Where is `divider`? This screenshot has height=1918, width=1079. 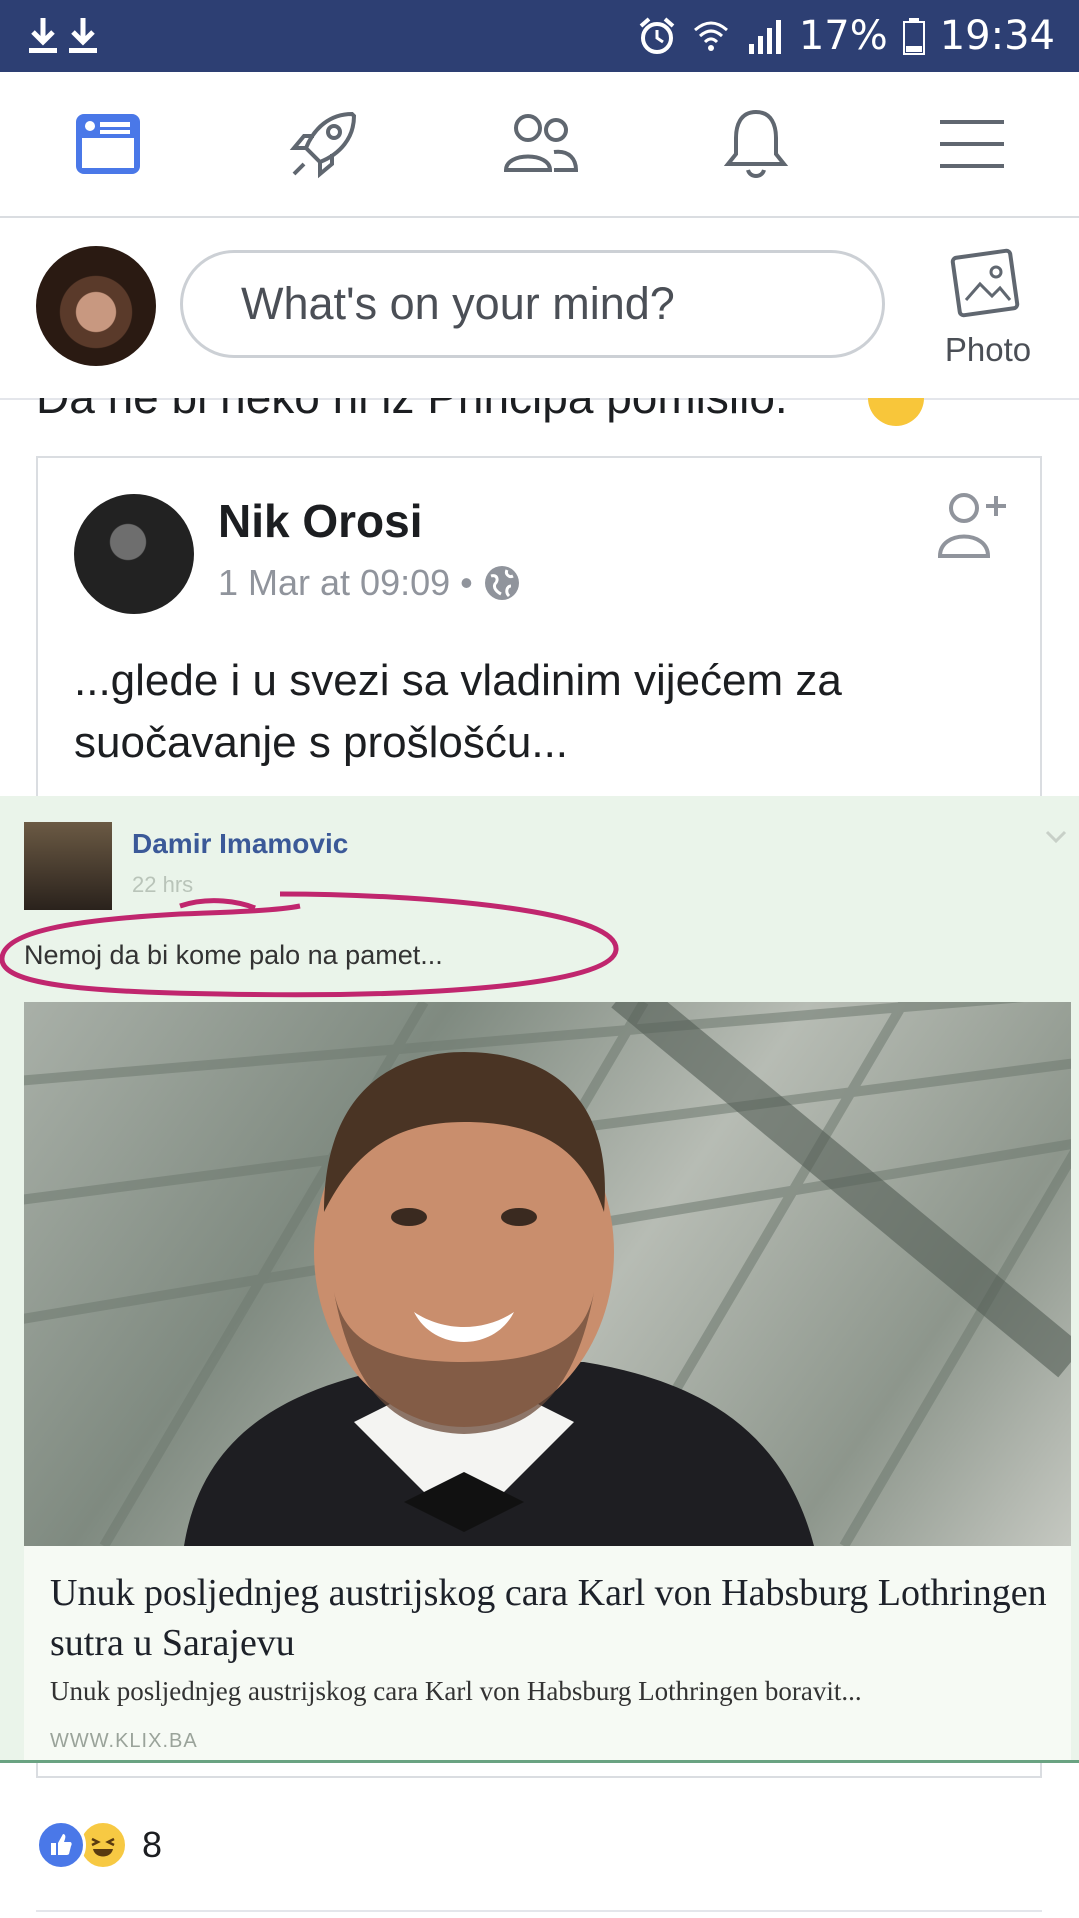
divider is located at coordinates (539, 1911).